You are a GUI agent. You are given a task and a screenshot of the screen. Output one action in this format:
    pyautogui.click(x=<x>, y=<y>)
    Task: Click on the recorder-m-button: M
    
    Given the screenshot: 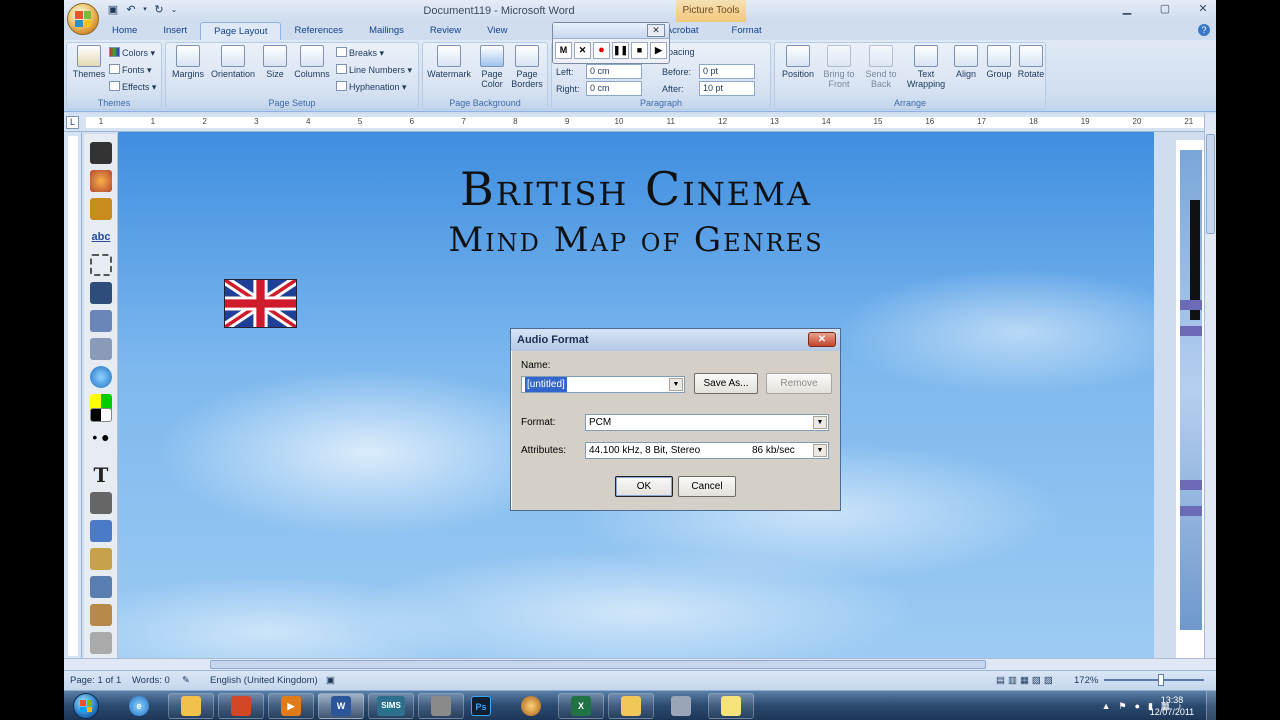 What is the action you would take?
    pyautogui.click(x=563, y=50)
    